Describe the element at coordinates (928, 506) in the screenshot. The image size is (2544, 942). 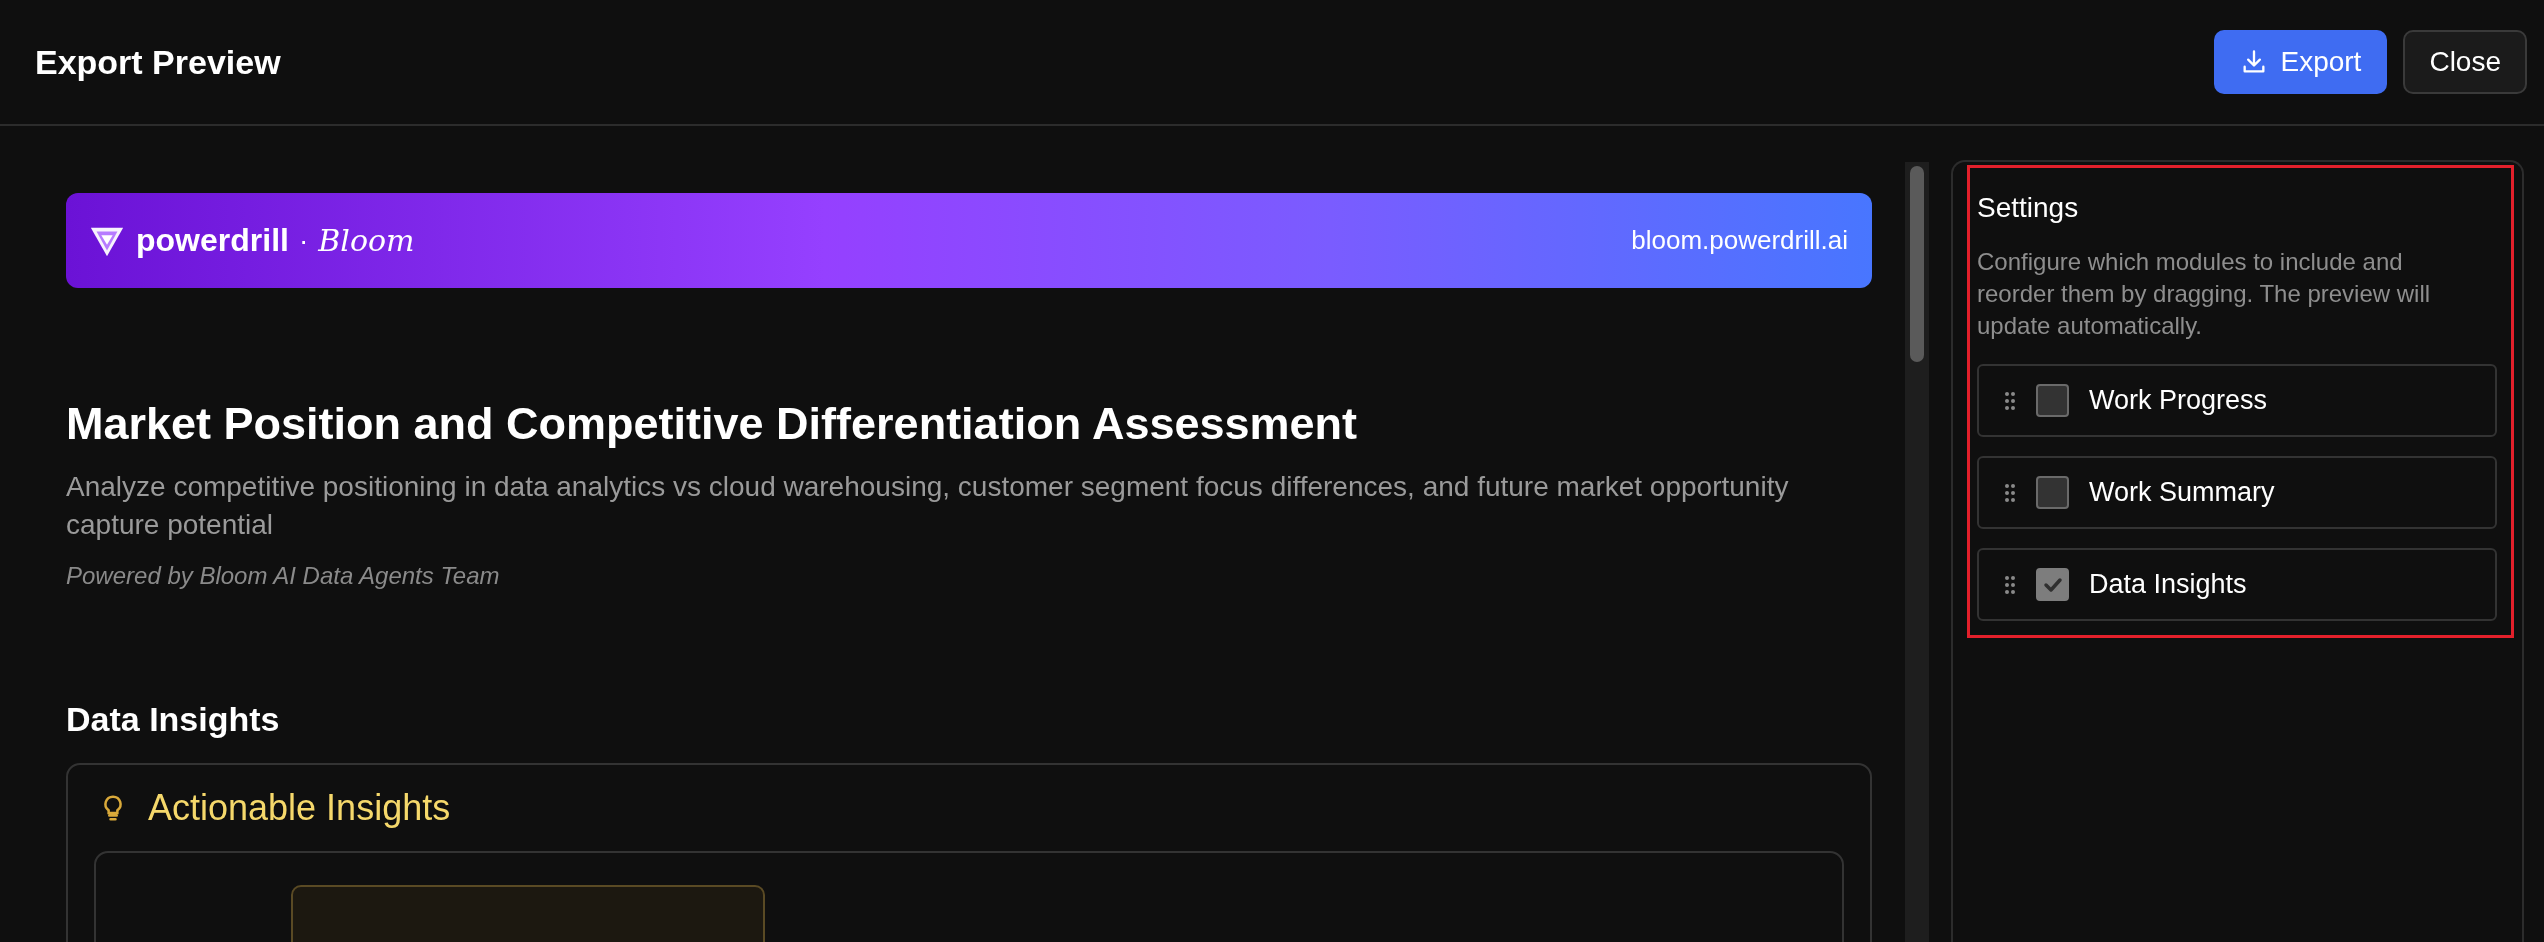
I see `report-description: Analyze competitive positioning in data analytics vs cloud warehousing, customer segment focus differences, and future market opportunity capture potential` at that location.